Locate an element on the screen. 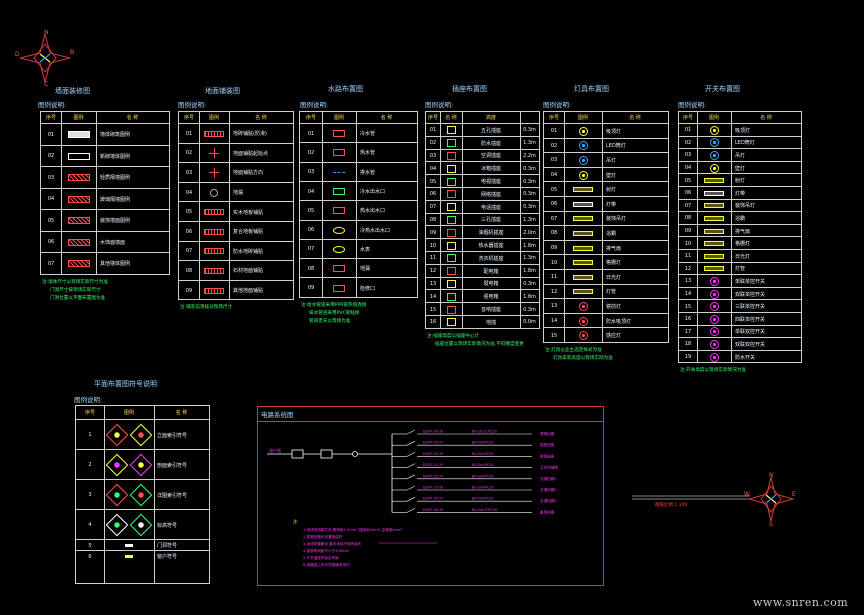  table-row: 16 地插 0.0m is located at coordinates (482, 322).